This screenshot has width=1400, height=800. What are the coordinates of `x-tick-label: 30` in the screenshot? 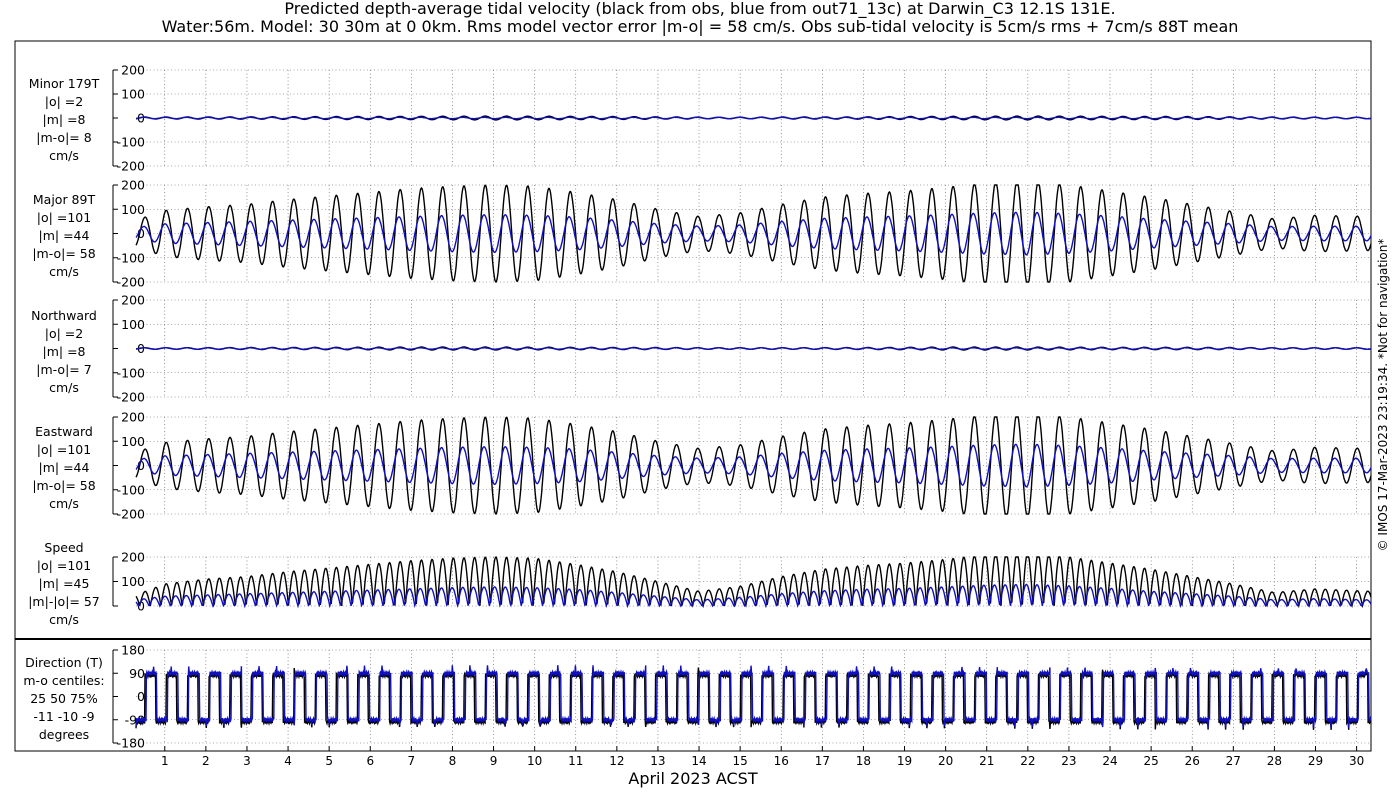 It's located at (1356, 761).